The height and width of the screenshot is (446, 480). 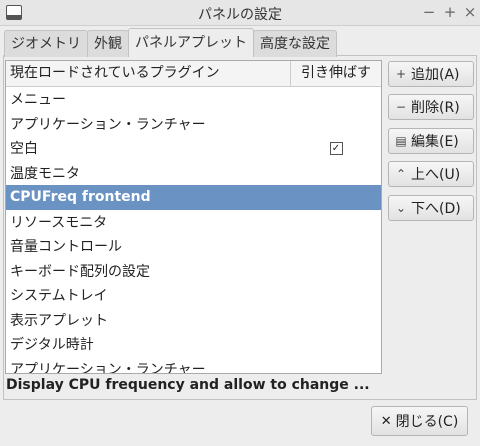 I want to click on plugin-name: システムトレイ, so click(x=59, y=296).